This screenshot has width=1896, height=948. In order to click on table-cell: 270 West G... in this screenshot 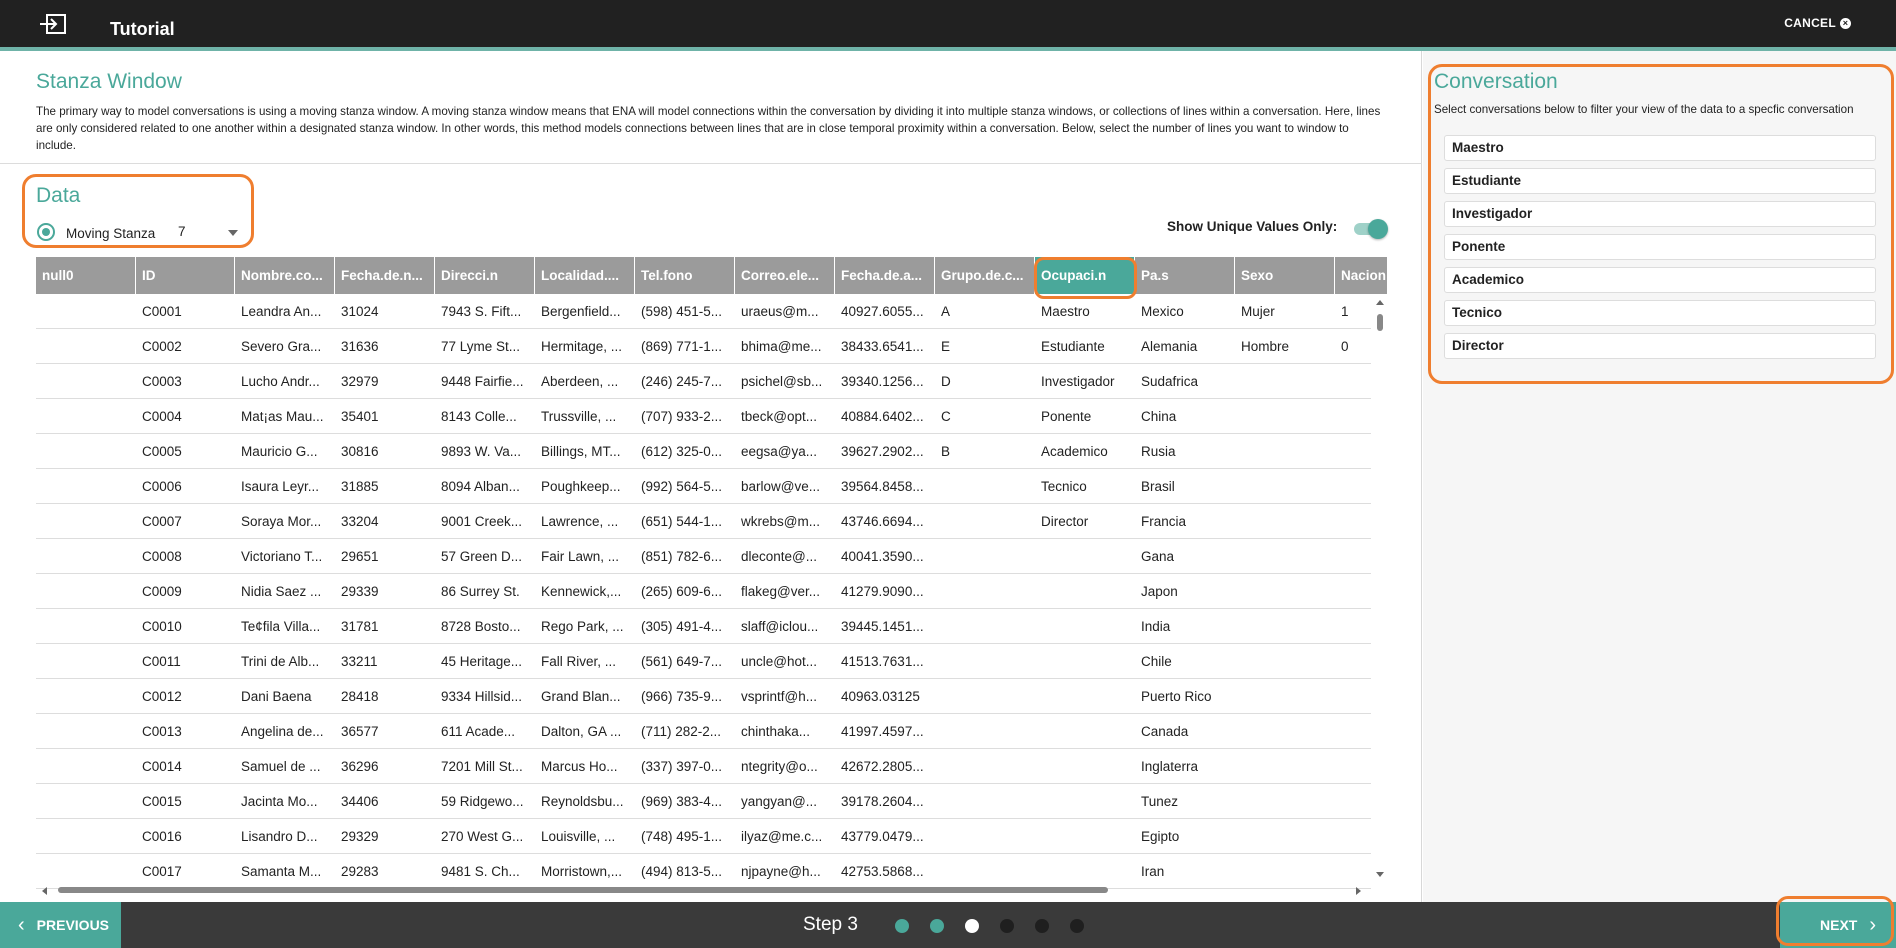, I will do `click(482, 836)`.